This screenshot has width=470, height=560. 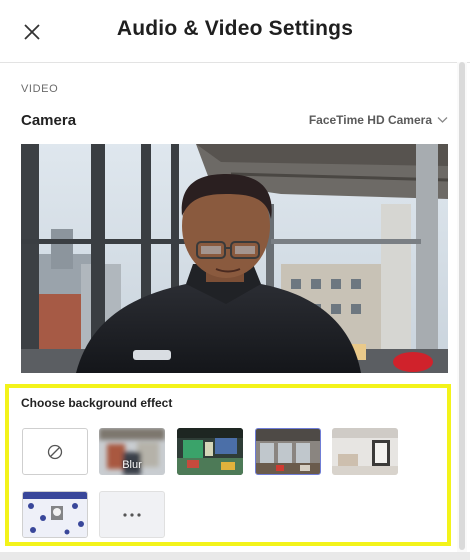 I want to click on camera-select: FaceTime HD Camera, so click(x=378, y=120).